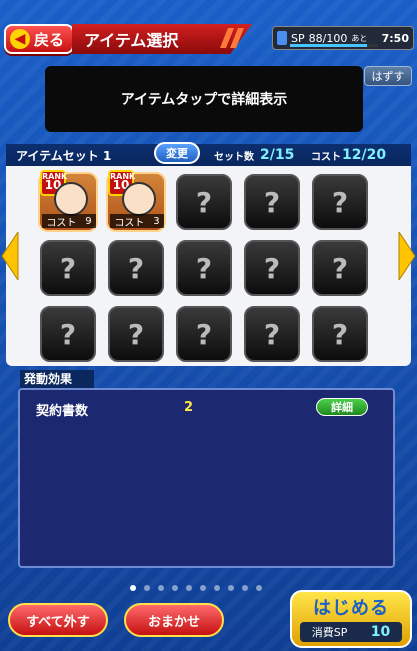  What do you see at coordinates (189, 407) in the screenshot?
I see `effect-value: 2` at bounding box center [189, 407].